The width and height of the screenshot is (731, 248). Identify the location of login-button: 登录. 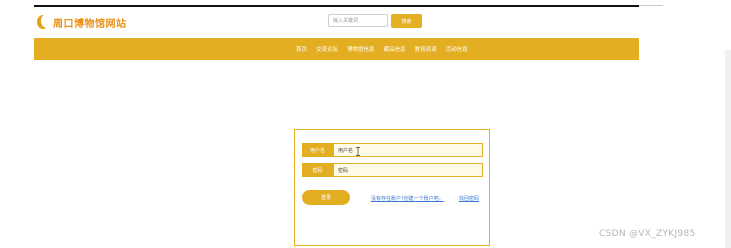
(326, 197).